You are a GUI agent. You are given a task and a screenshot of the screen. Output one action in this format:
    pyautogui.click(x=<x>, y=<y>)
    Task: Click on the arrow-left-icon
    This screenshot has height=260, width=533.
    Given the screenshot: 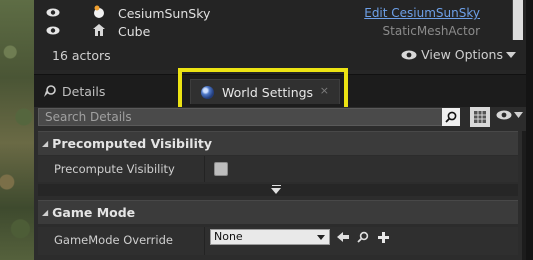 What is the action you would take?
    pyautogui.click(x=343, y=237)
    